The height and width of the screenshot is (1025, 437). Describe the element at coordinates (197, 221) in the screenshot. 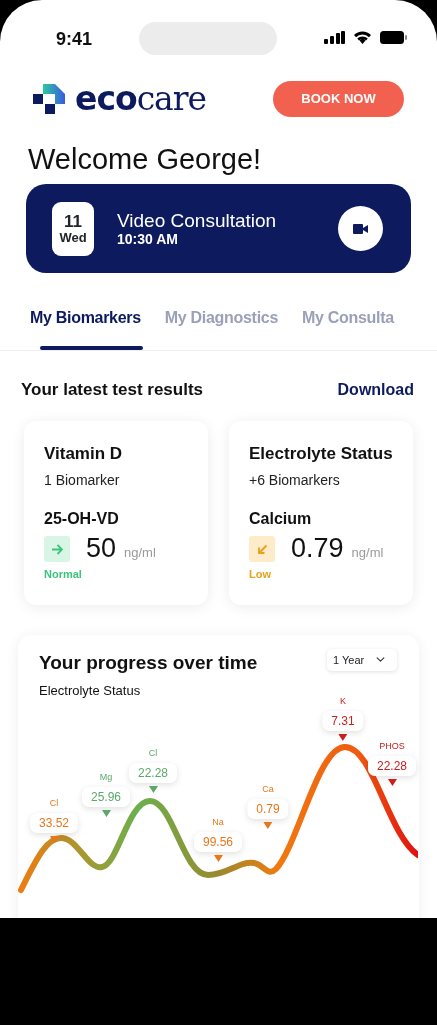

I see `appointment-title: Video Consultation` at that location.